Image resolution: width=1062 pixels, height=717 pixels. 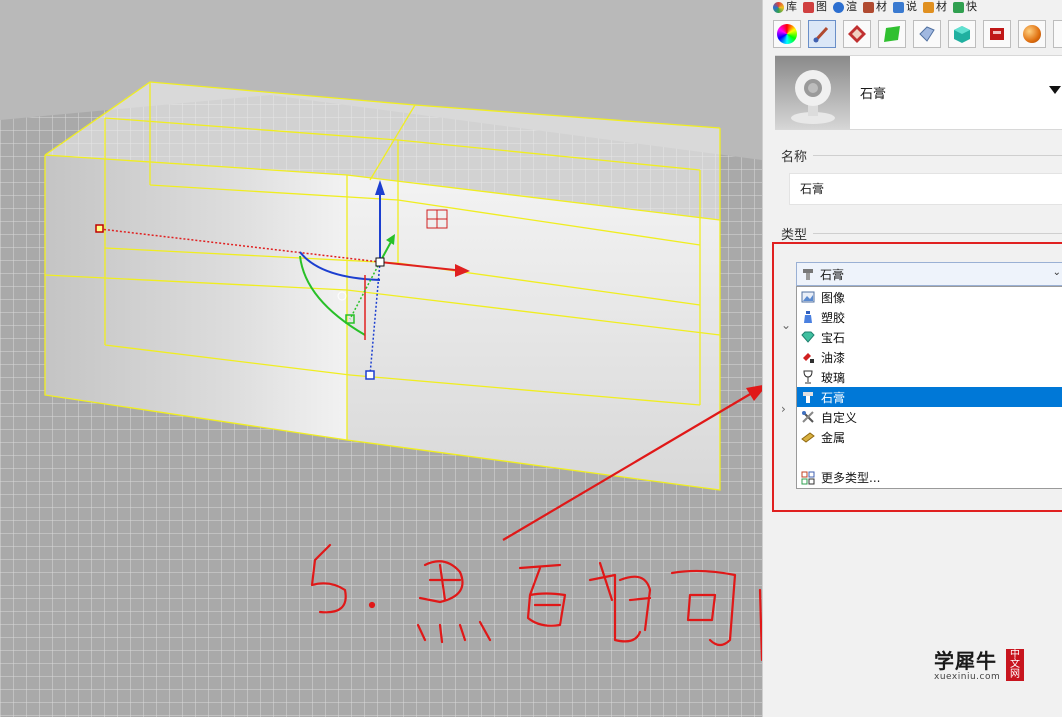 I want to click on tab-material-box: 材, so click(x=935, y=7).